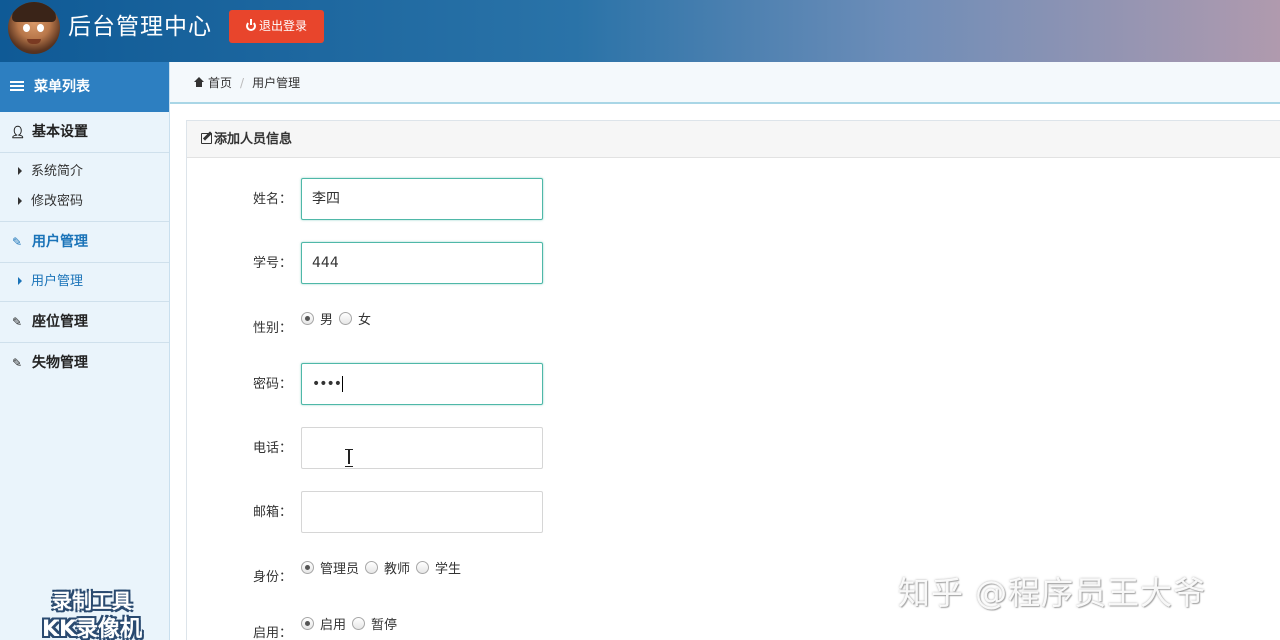 The image size is (1280, 640). I want to click on gender-radio-male, so click(307, 318).